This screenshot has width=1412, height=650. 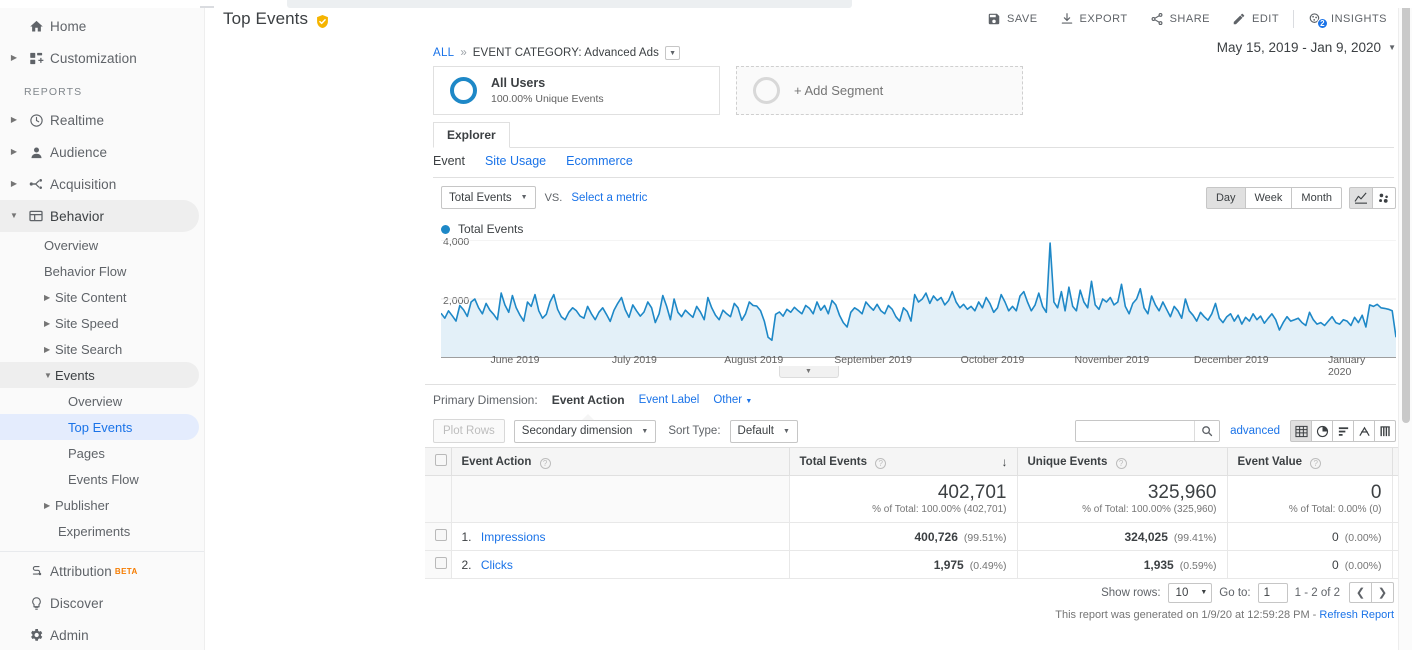 What do you see at coordinates (1364, 431) in the screenshot?
I see `performance-view-icon` at bounding box center [1364, 431].